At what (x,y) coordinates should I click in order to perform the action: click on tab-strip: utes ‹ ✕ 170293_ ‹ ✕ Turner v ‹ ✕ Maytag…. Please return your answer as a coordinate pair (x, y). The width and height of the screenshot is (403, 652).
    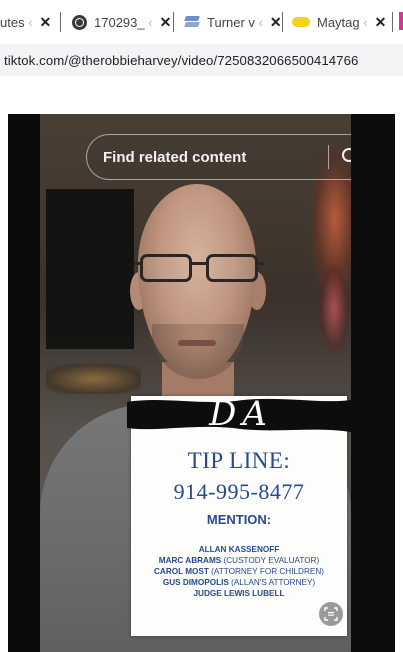
    Looking at the image, I should click on (201, 22).